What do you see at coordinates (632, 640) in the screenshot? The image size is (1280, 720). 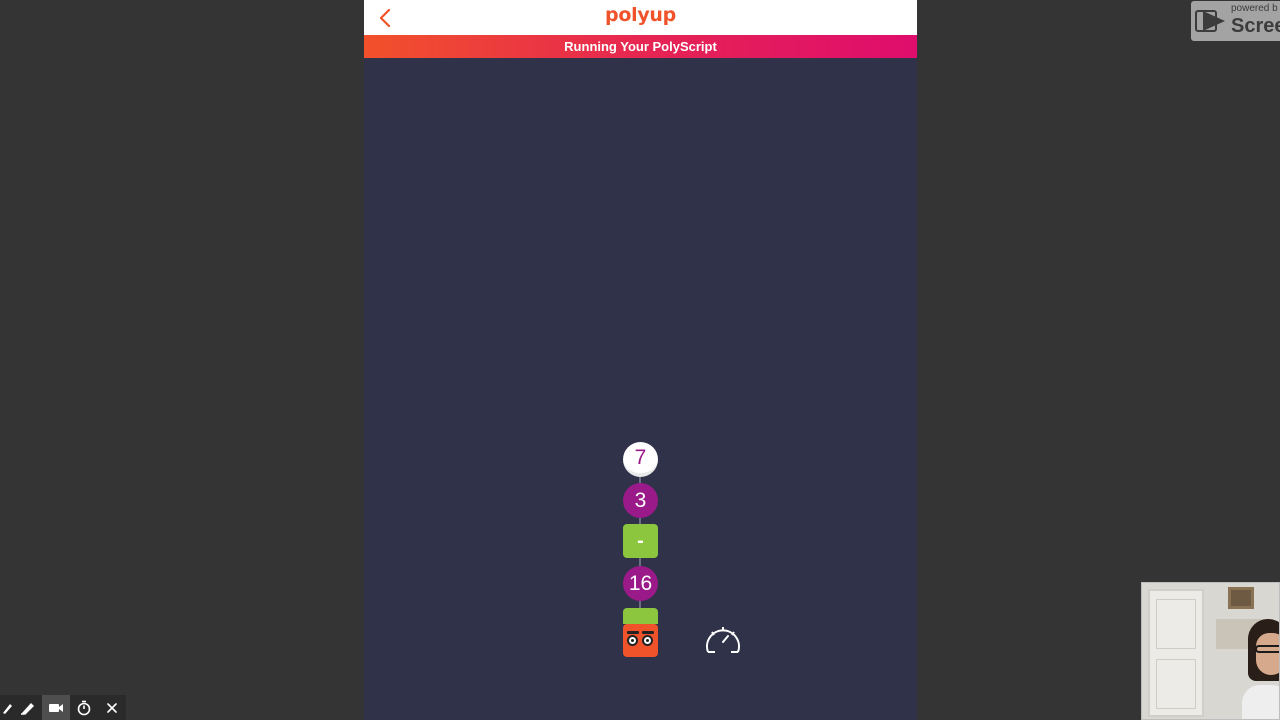 I see `robot-eye-left` at bounding box center [632, 640].